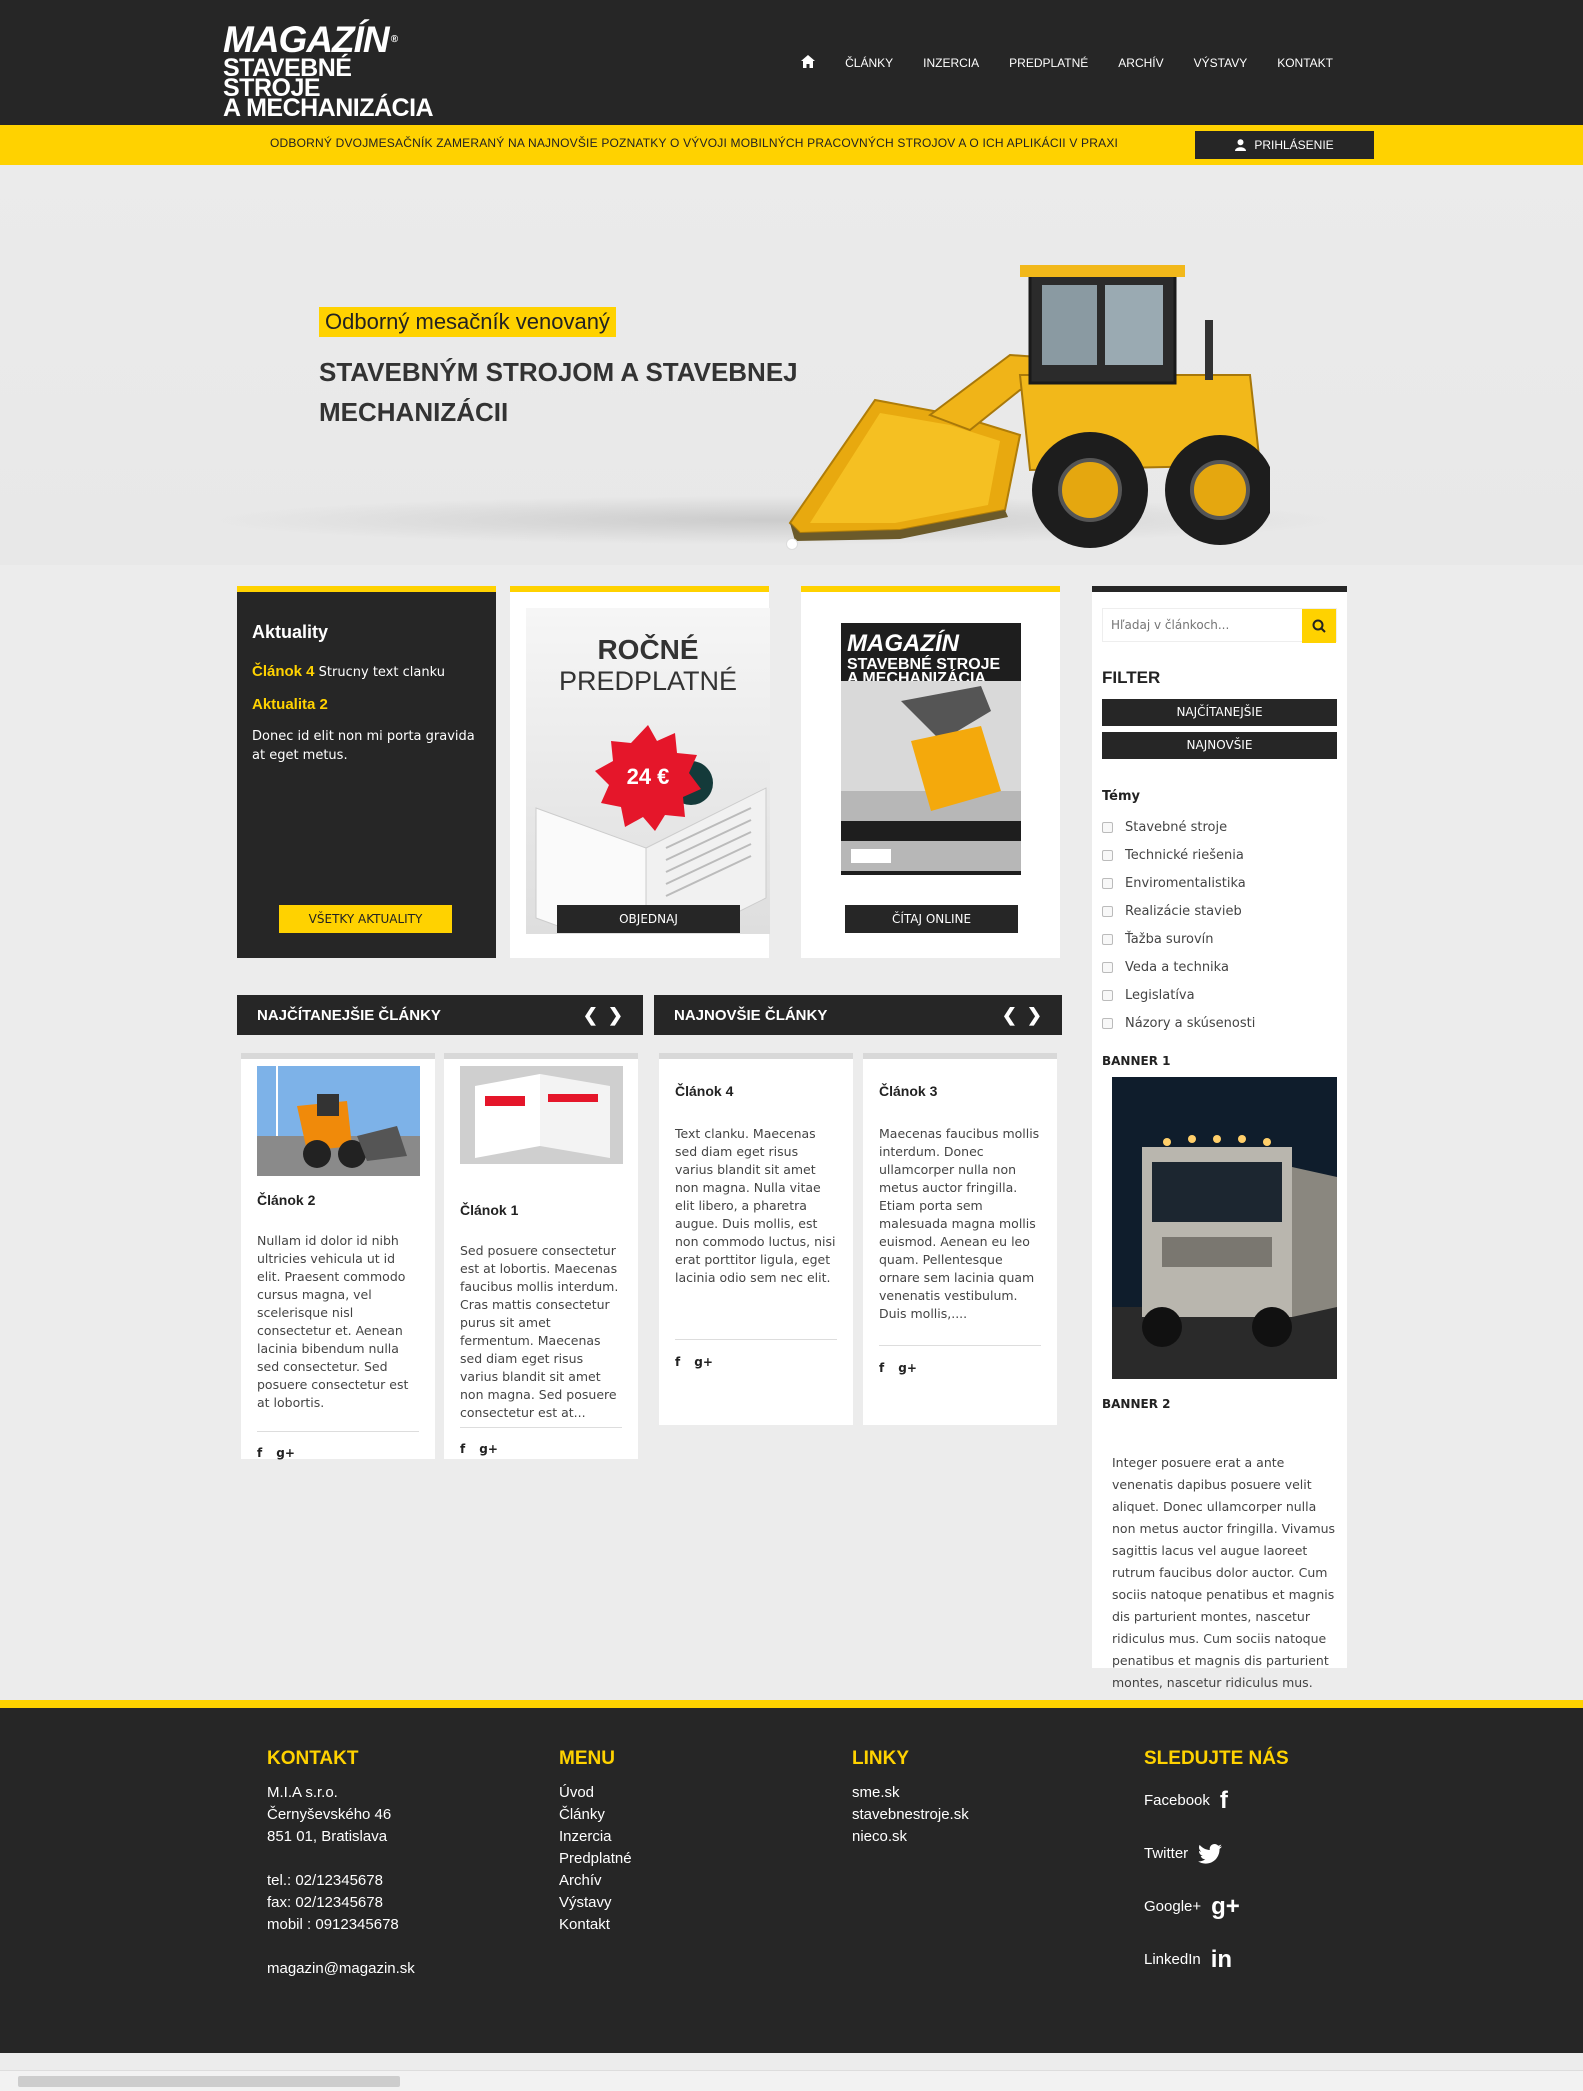  What do you see at coordinates (1216, 1959) in the screenshot?
I see `social-link-linkedin: LinkedIn in` at bounding box center [1216, 1959].